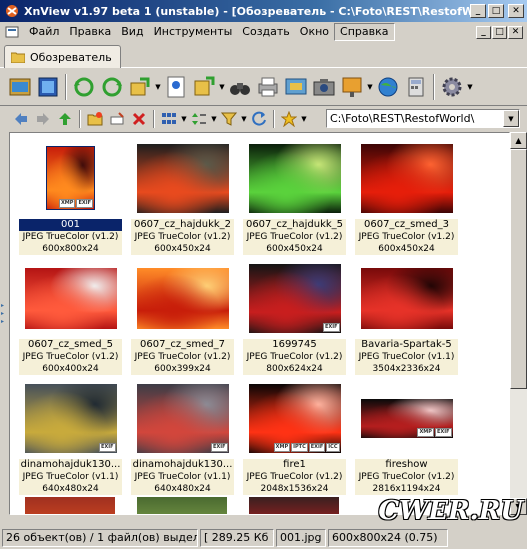 The width and height of the screenshot is (527, 549). What do you see at coordinates (240, 87) in the screenshot?
I see `find-button` at bounding box center [240, 87].